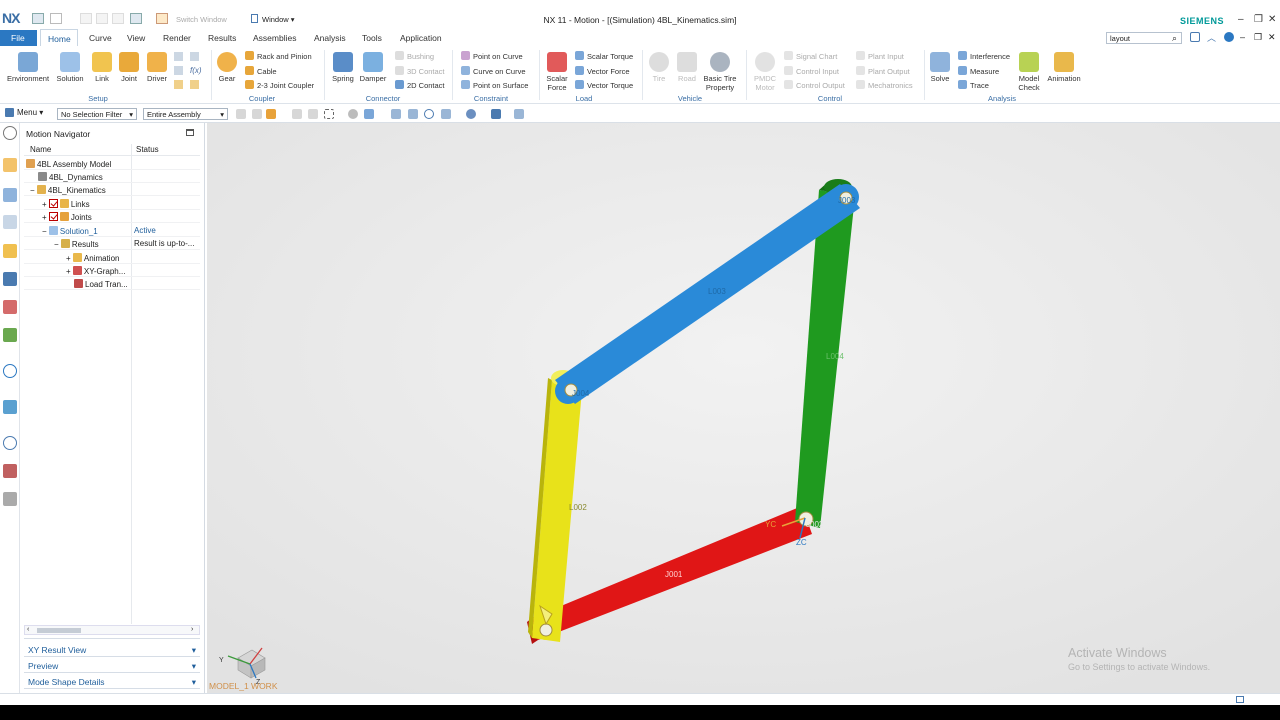 The image size is (1280, 720). Describe the element at coordinates (30, 112) in the screenshot. I see `menu-button: Menu ▾` at that location.